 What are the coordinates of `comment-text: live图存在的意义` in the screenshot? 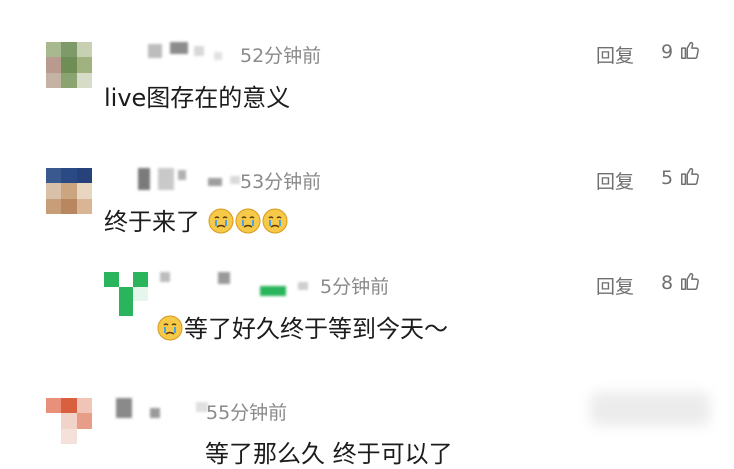 It's located at (197, 98).